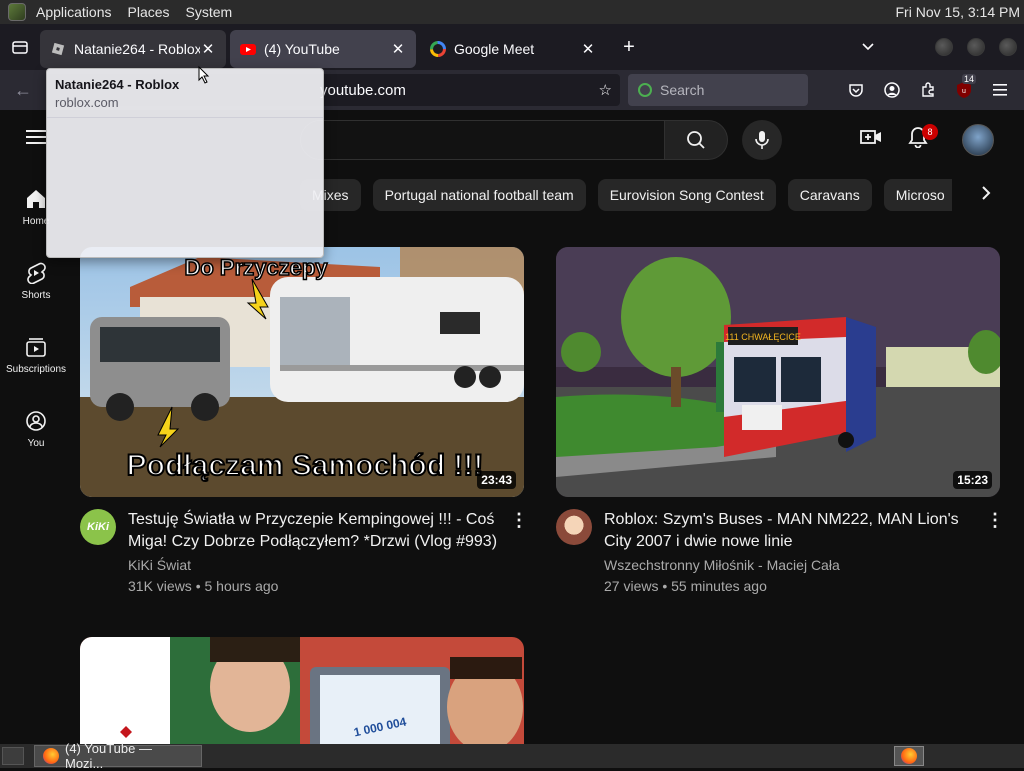 The width and height of the screenshot is (1024, 771). What do you see at coordinates (36, 369) in the screenshot?
I see `sidebar-item-label: Subscriptions` at bounding box center [36, 369].